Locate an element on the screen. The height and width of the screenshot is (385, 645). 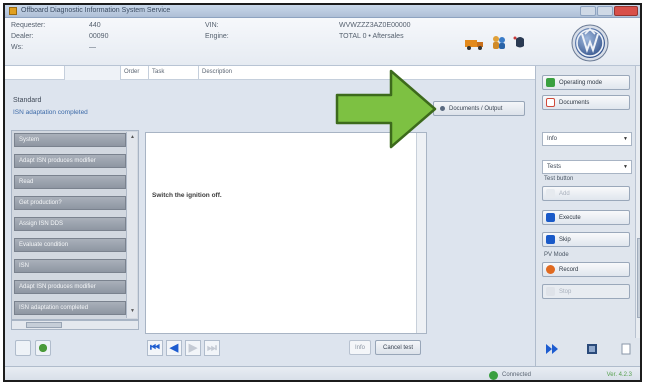
hscroll-thumb is located at coordinates (44, 325).